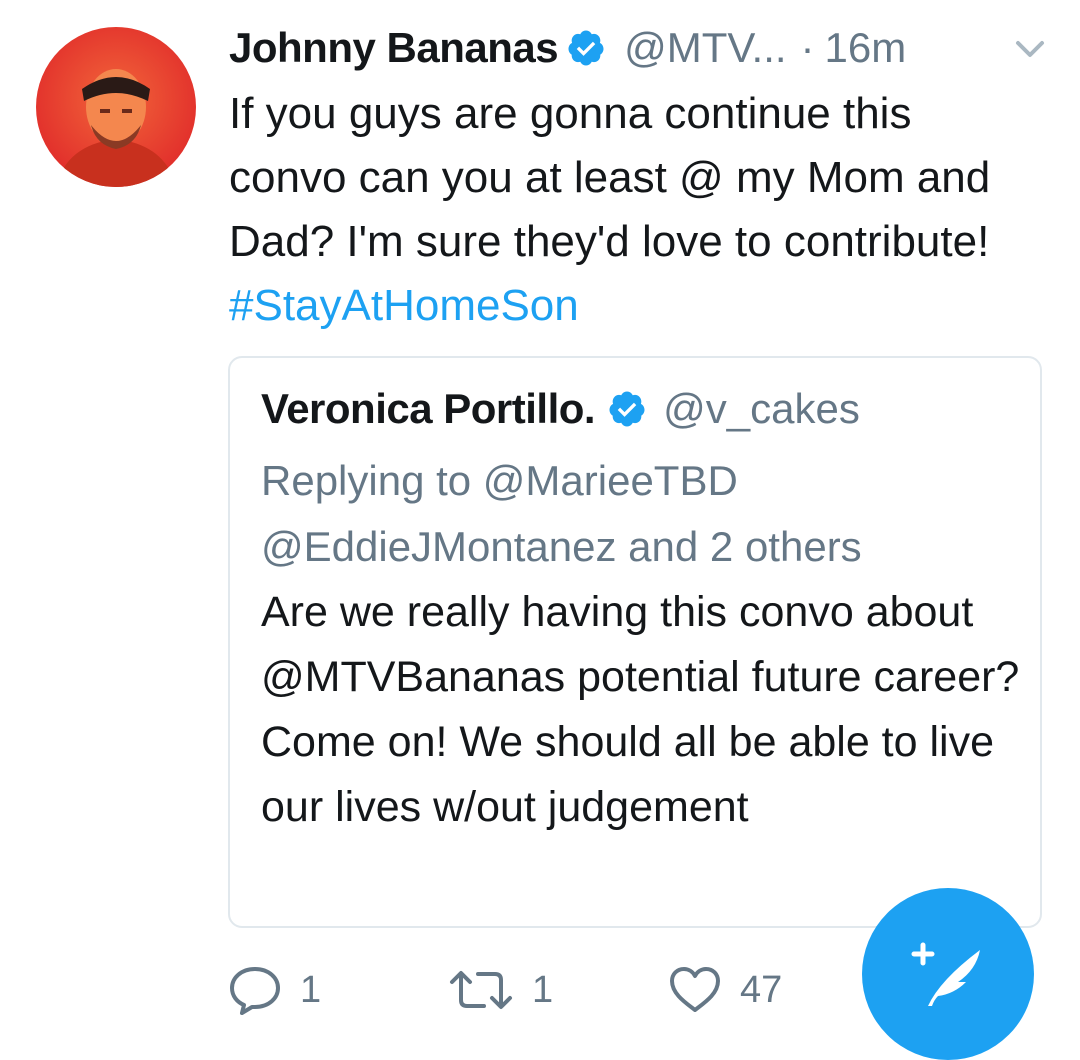 This screenshot has height=1060, width=1080. I want to click on compose-tweet-icon, so click(945, 974).